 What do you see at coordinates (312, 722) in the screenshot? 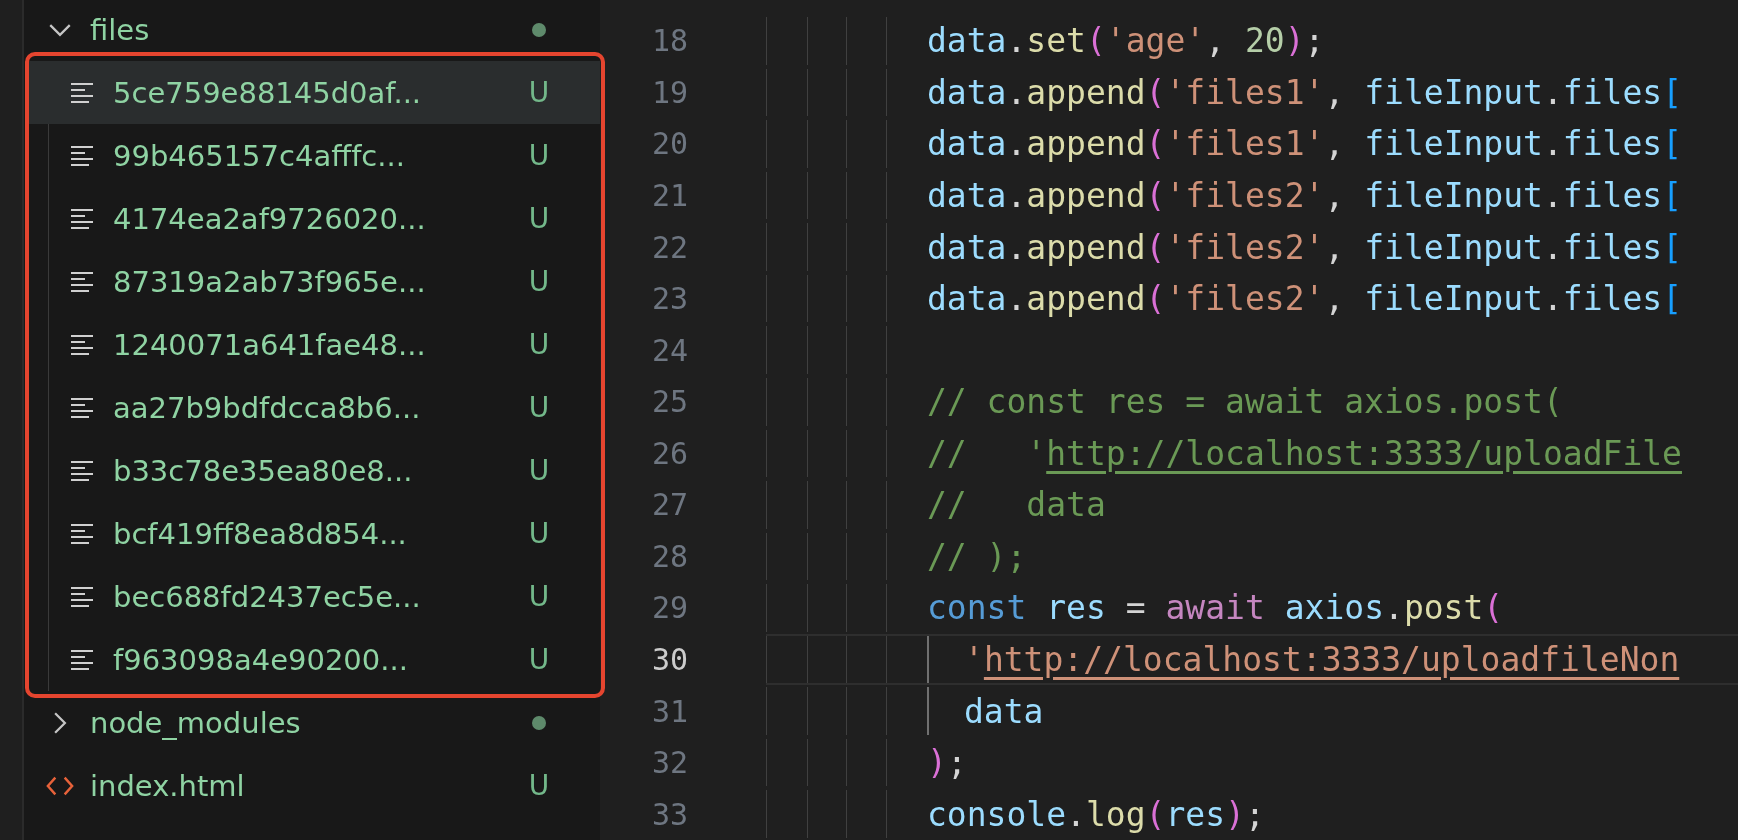
I see `folder-row: node_modules` at bounding box center [312, 722].